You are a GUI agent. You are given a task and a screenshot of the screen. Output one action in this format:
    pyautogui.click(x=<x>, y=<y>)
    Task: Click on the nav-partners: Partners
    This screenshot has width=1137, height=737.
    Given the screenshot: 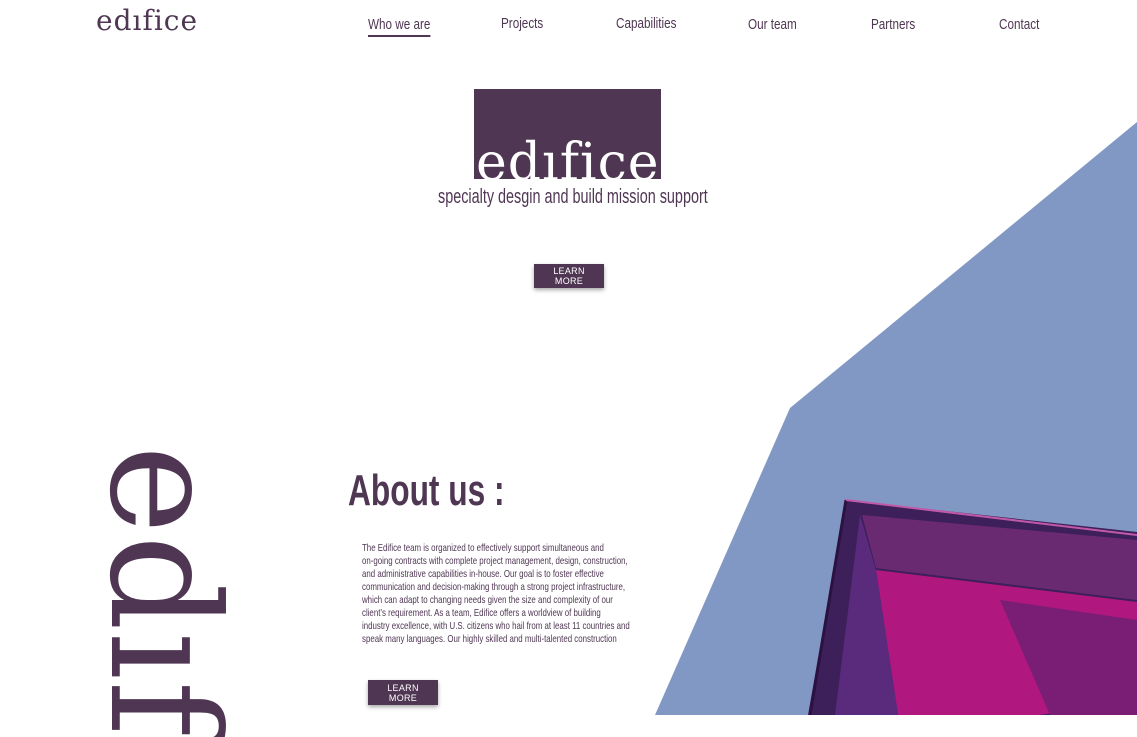 What is the action you would take?
    pyautogui.click(x=893, y=24)
    